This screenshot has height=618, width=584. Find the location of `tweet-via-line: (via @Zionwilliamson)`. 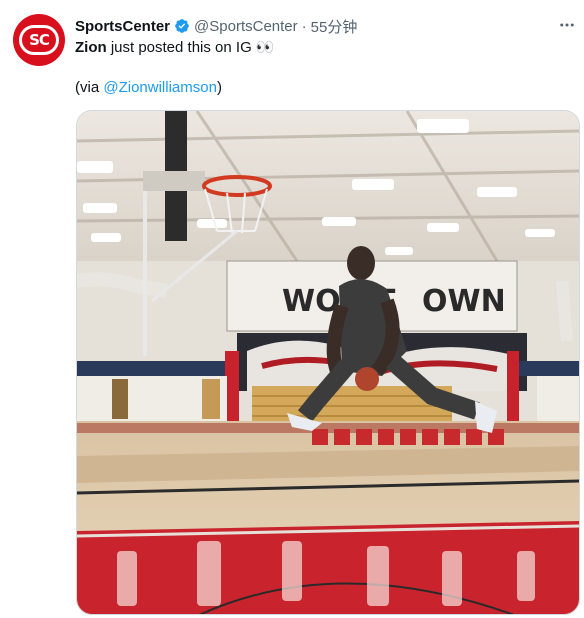

tweet-via-line: (via @Zionwilliamson) is located at coordinates (175, 88).